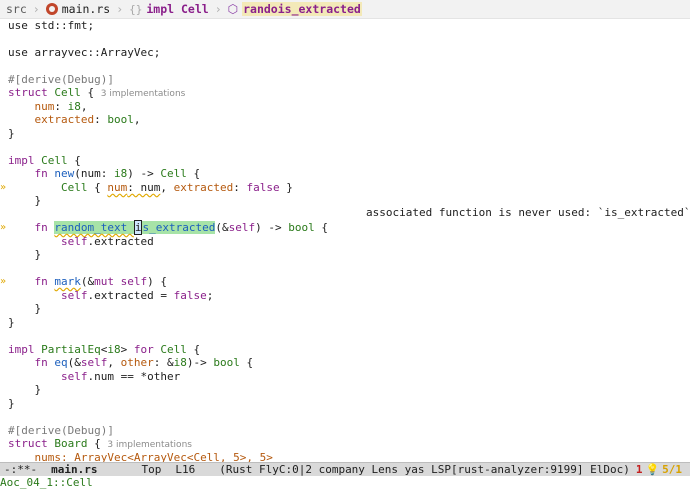 The image size is (690, 489). What do you see at coordinates (94, 377) in the screenshot?
I see `code-line: self.num == *other` at bounding box center [94, 377].